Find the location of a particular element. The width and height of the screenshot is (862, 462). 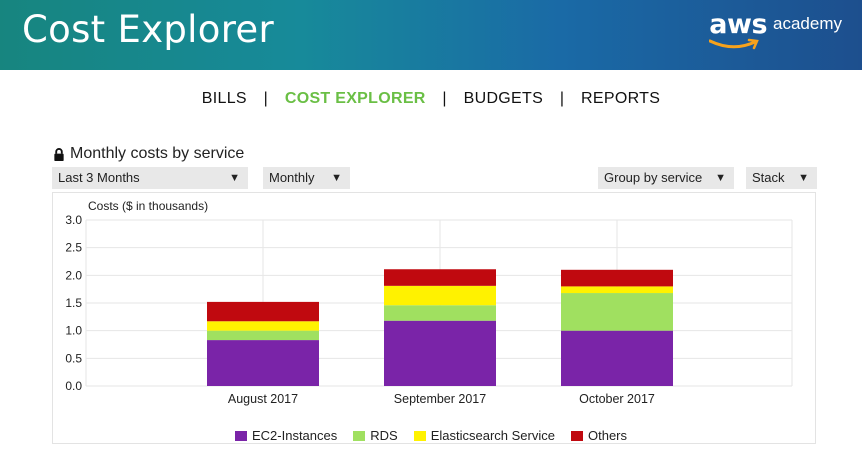

section-title: Monthly costs by service is located at coordinates (148, 154).